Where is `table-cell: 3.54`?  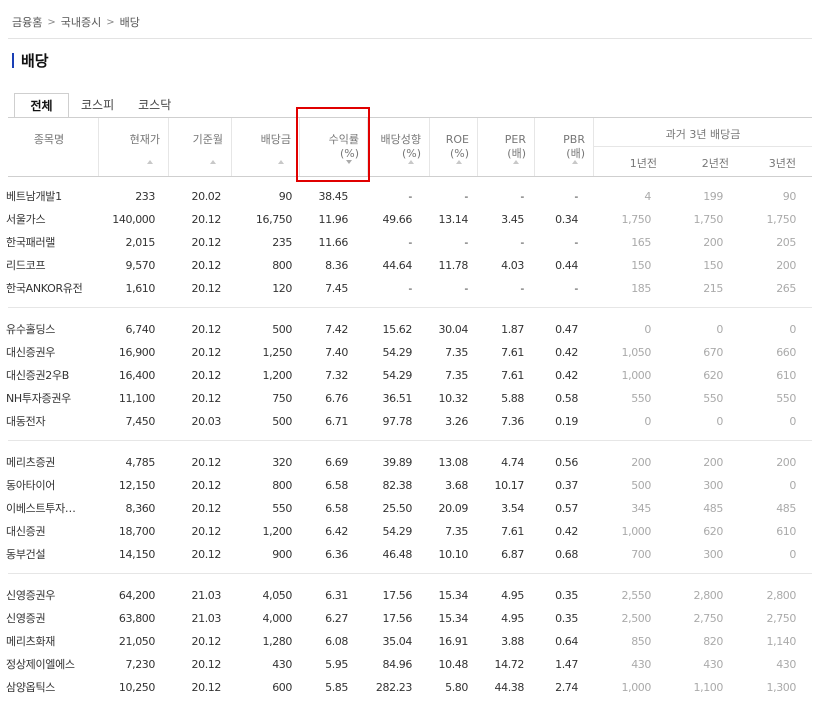 table-cell: 3.54 is located at coordinates (512, 508).